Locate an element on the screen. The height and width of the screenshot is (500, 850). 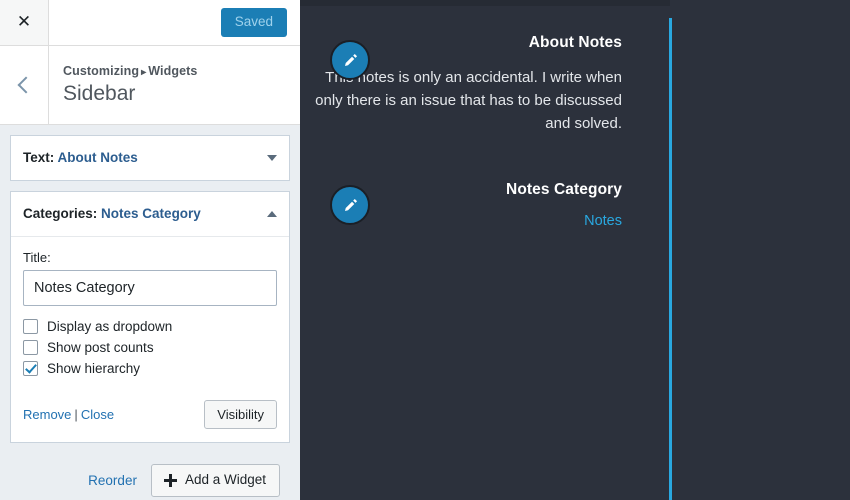
plus-icon is located at coordinates (170, 480).